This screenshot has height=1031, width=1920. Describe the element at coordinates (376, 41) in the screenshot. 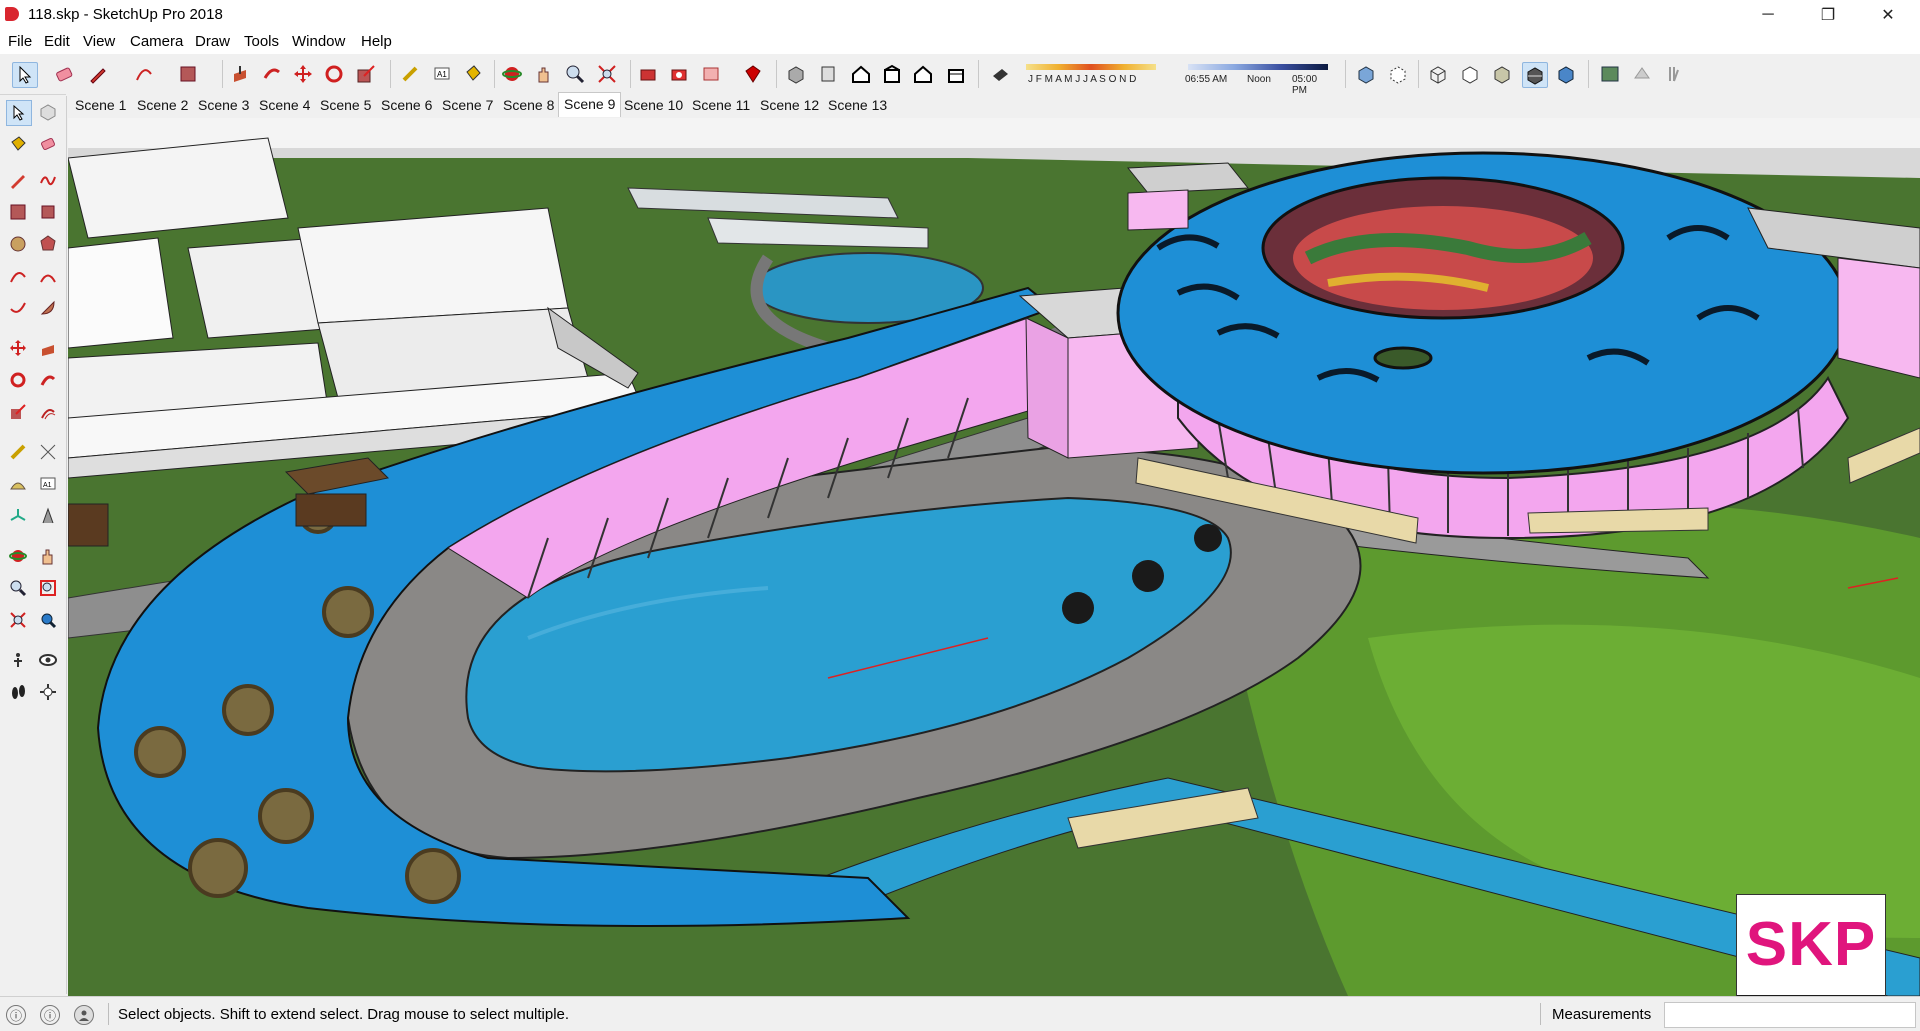

I see `menu-help: Help` at that location.